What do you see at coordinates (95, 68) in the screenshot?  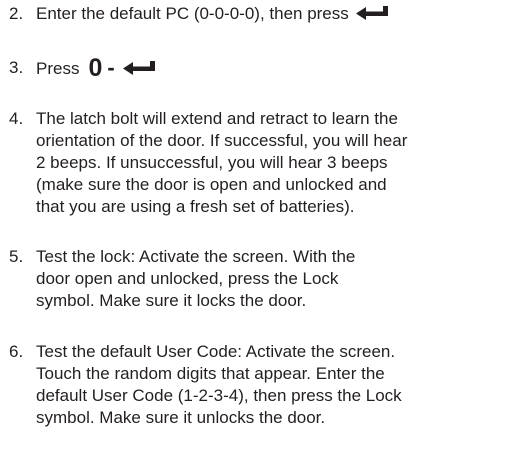 I see `zero-key: 0` at bounding box center [95, 68].